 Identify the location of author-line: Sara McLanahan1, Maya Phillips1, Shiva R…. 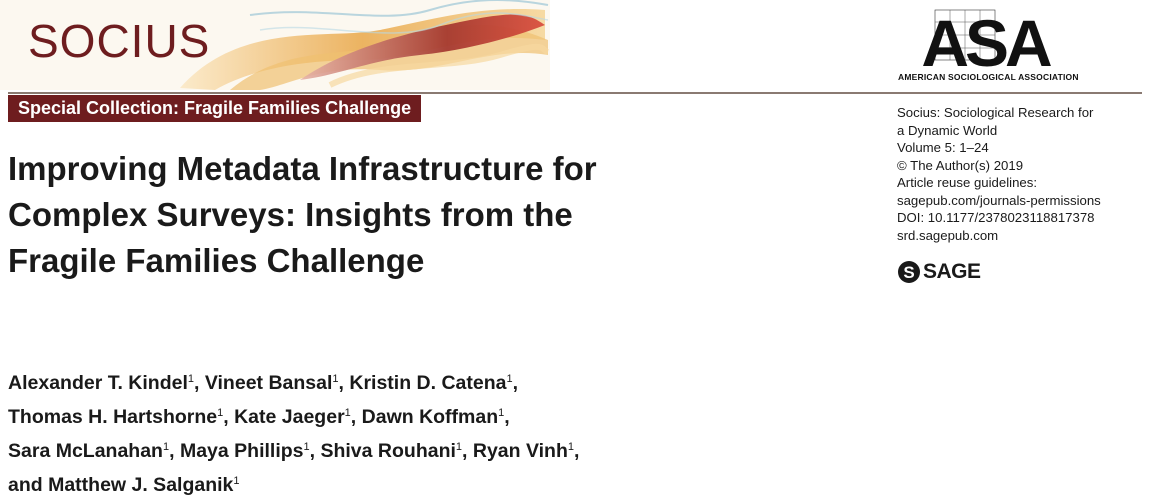
(448, 449).